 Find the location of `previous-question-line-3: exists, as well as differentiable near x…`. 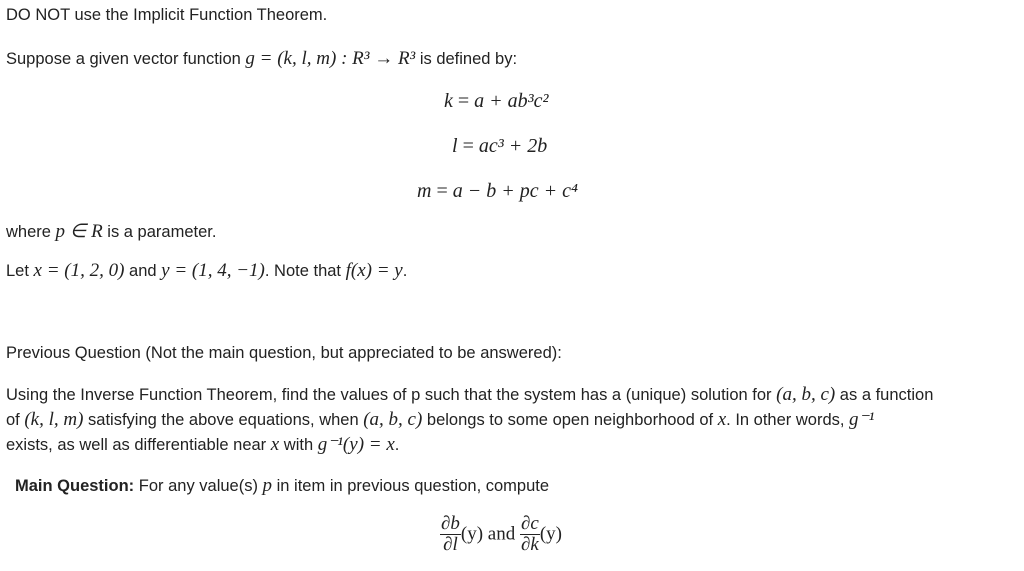

previous-question-line-3: exists, as well as differentiable near x… is located at coordinates (203, 444).